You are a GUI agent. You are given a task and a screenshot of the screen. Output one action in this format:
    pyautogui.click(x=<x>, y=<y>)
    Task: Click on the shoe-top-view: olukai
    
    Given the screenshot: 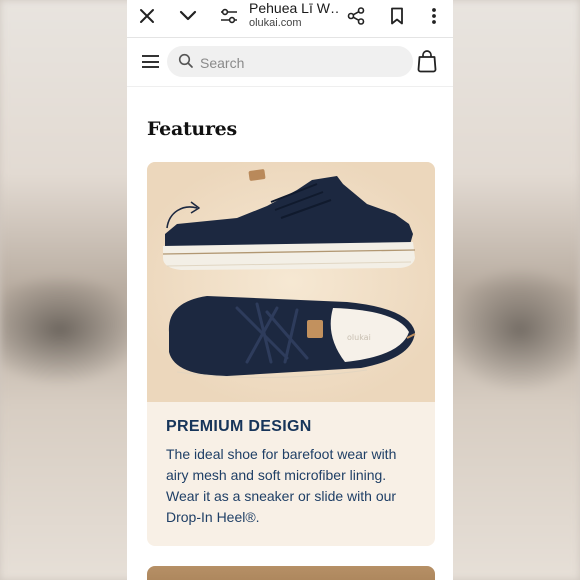 What is the action you would take?
    pyautogui.click(x=292, y=337)
    